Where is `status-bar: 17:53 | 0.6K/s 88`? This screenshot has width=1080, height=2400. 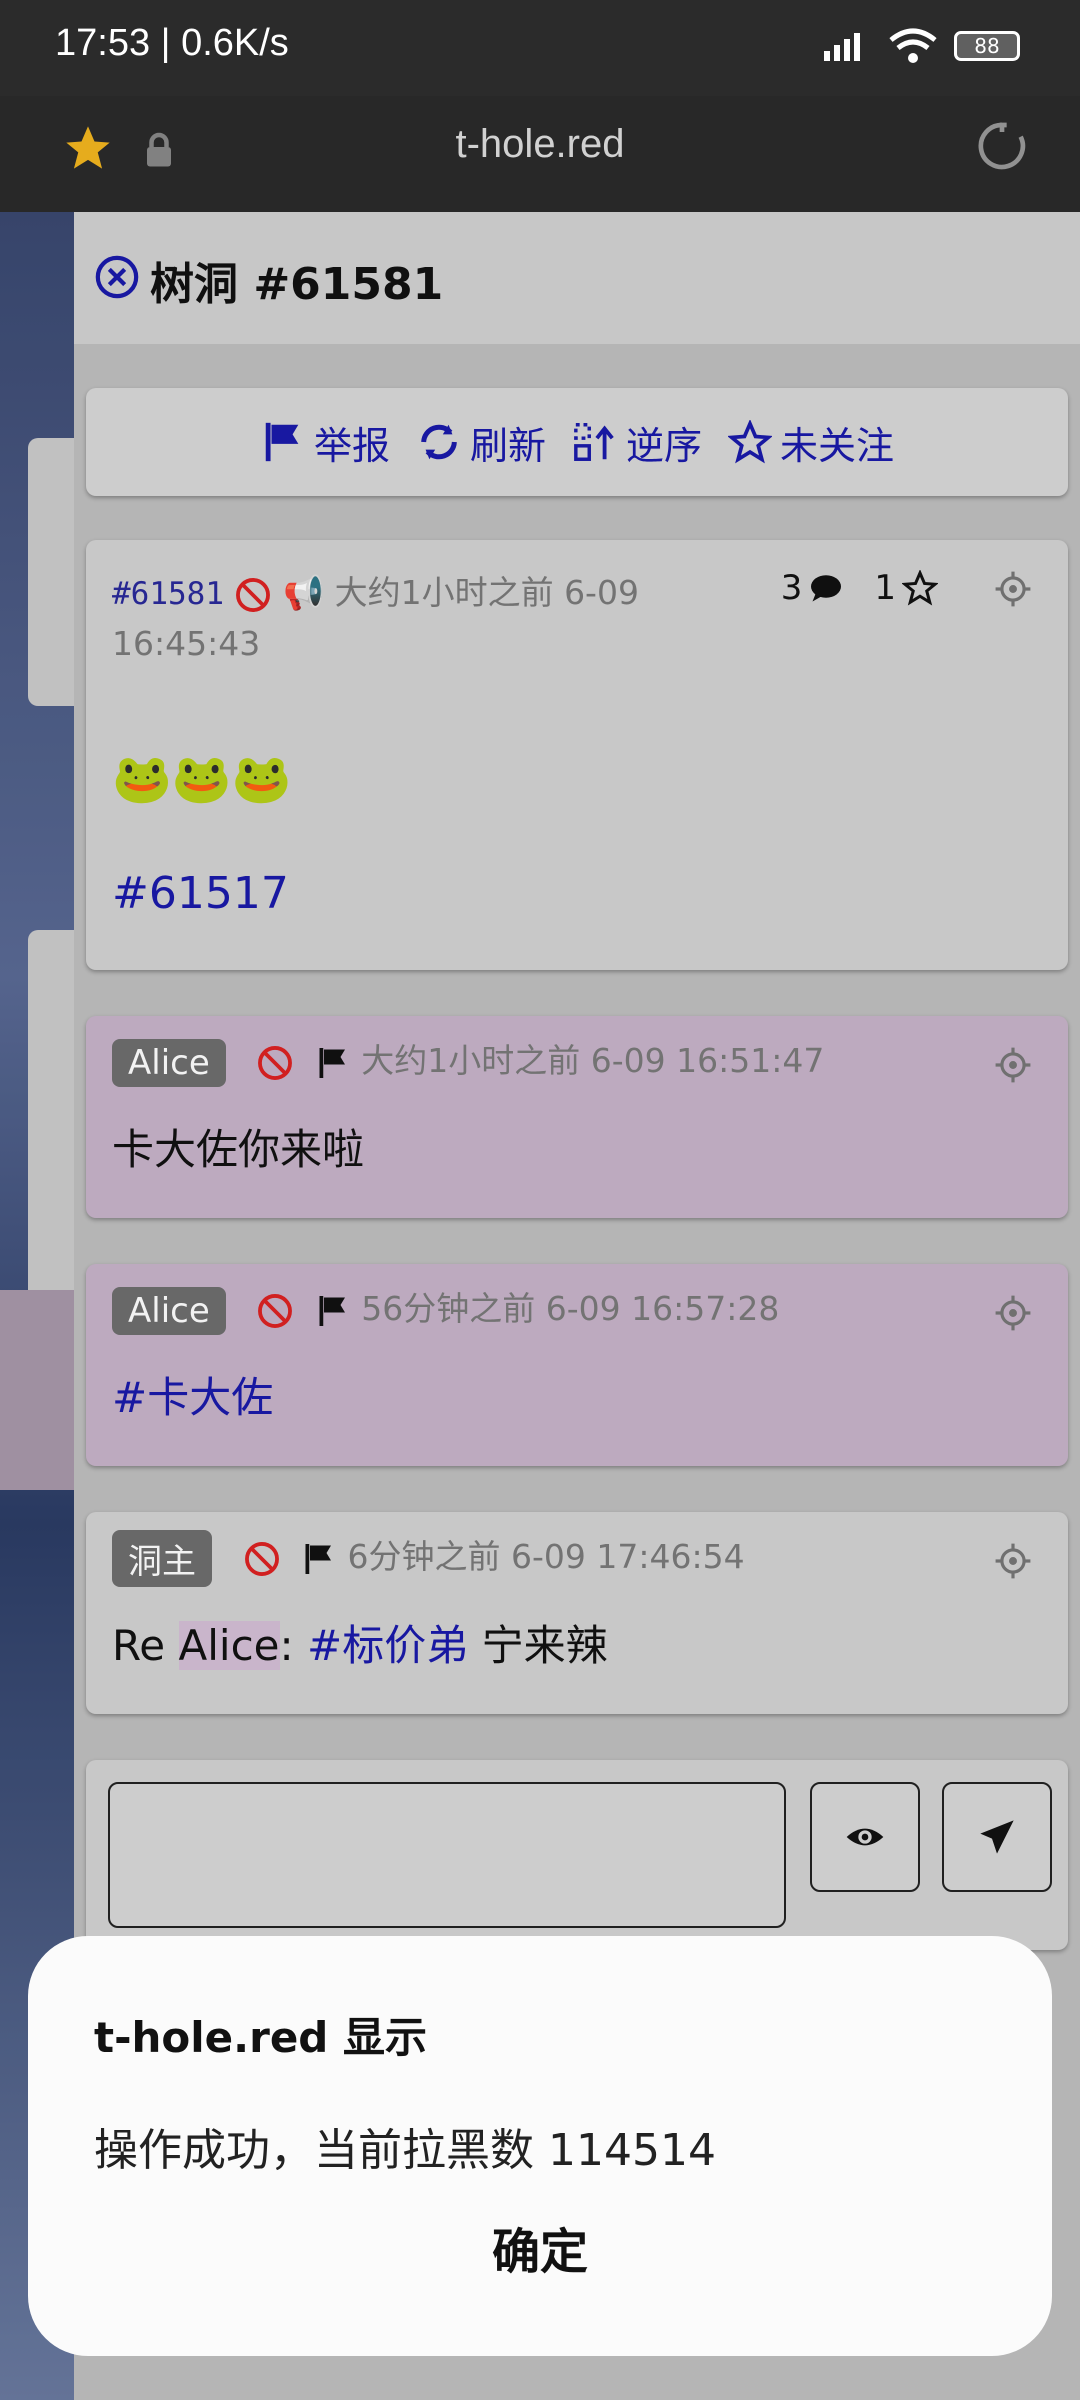 status-bar: 17:53 | 0.6K/s 88 is located at coordinates (540, 48).